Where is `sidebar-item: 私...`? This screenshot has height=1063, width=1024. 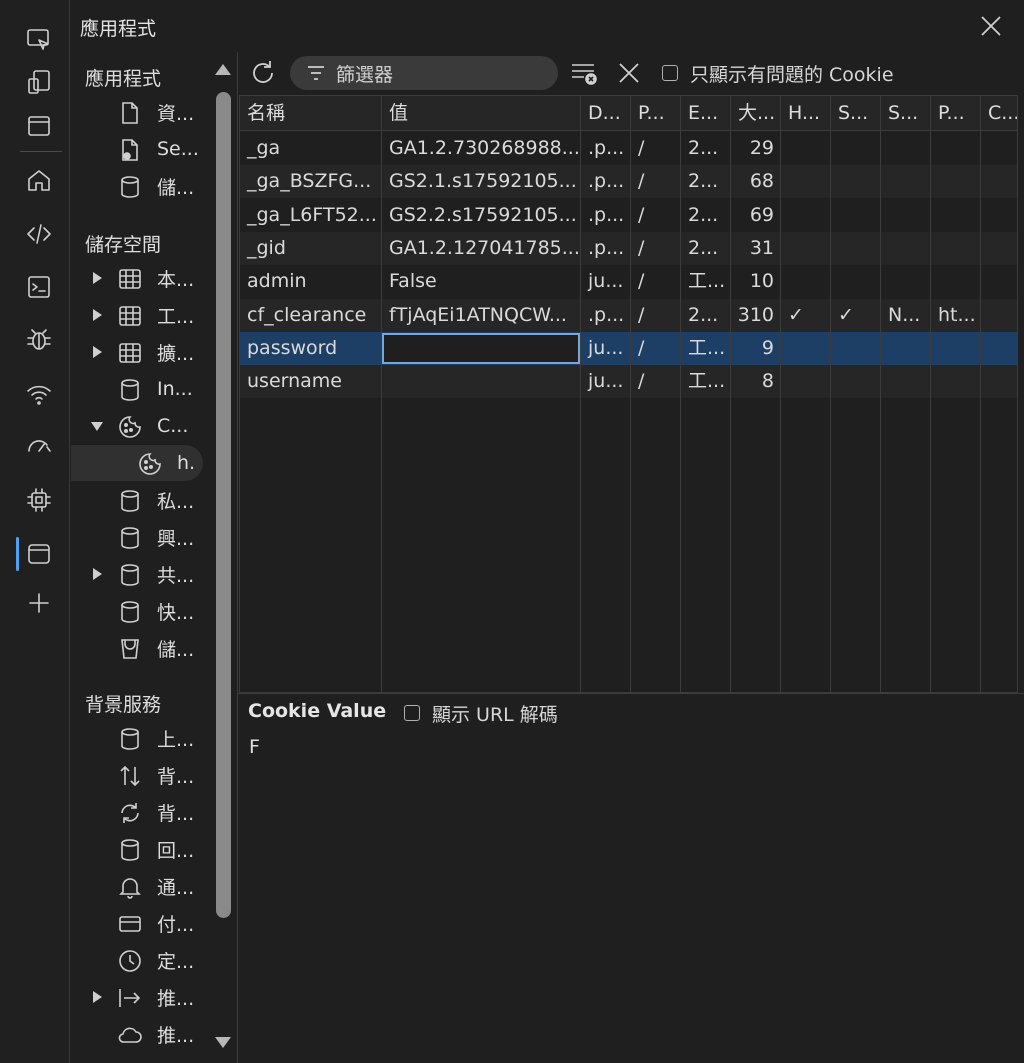
sidebar-item: 私... is located at coordinates (141, 500).